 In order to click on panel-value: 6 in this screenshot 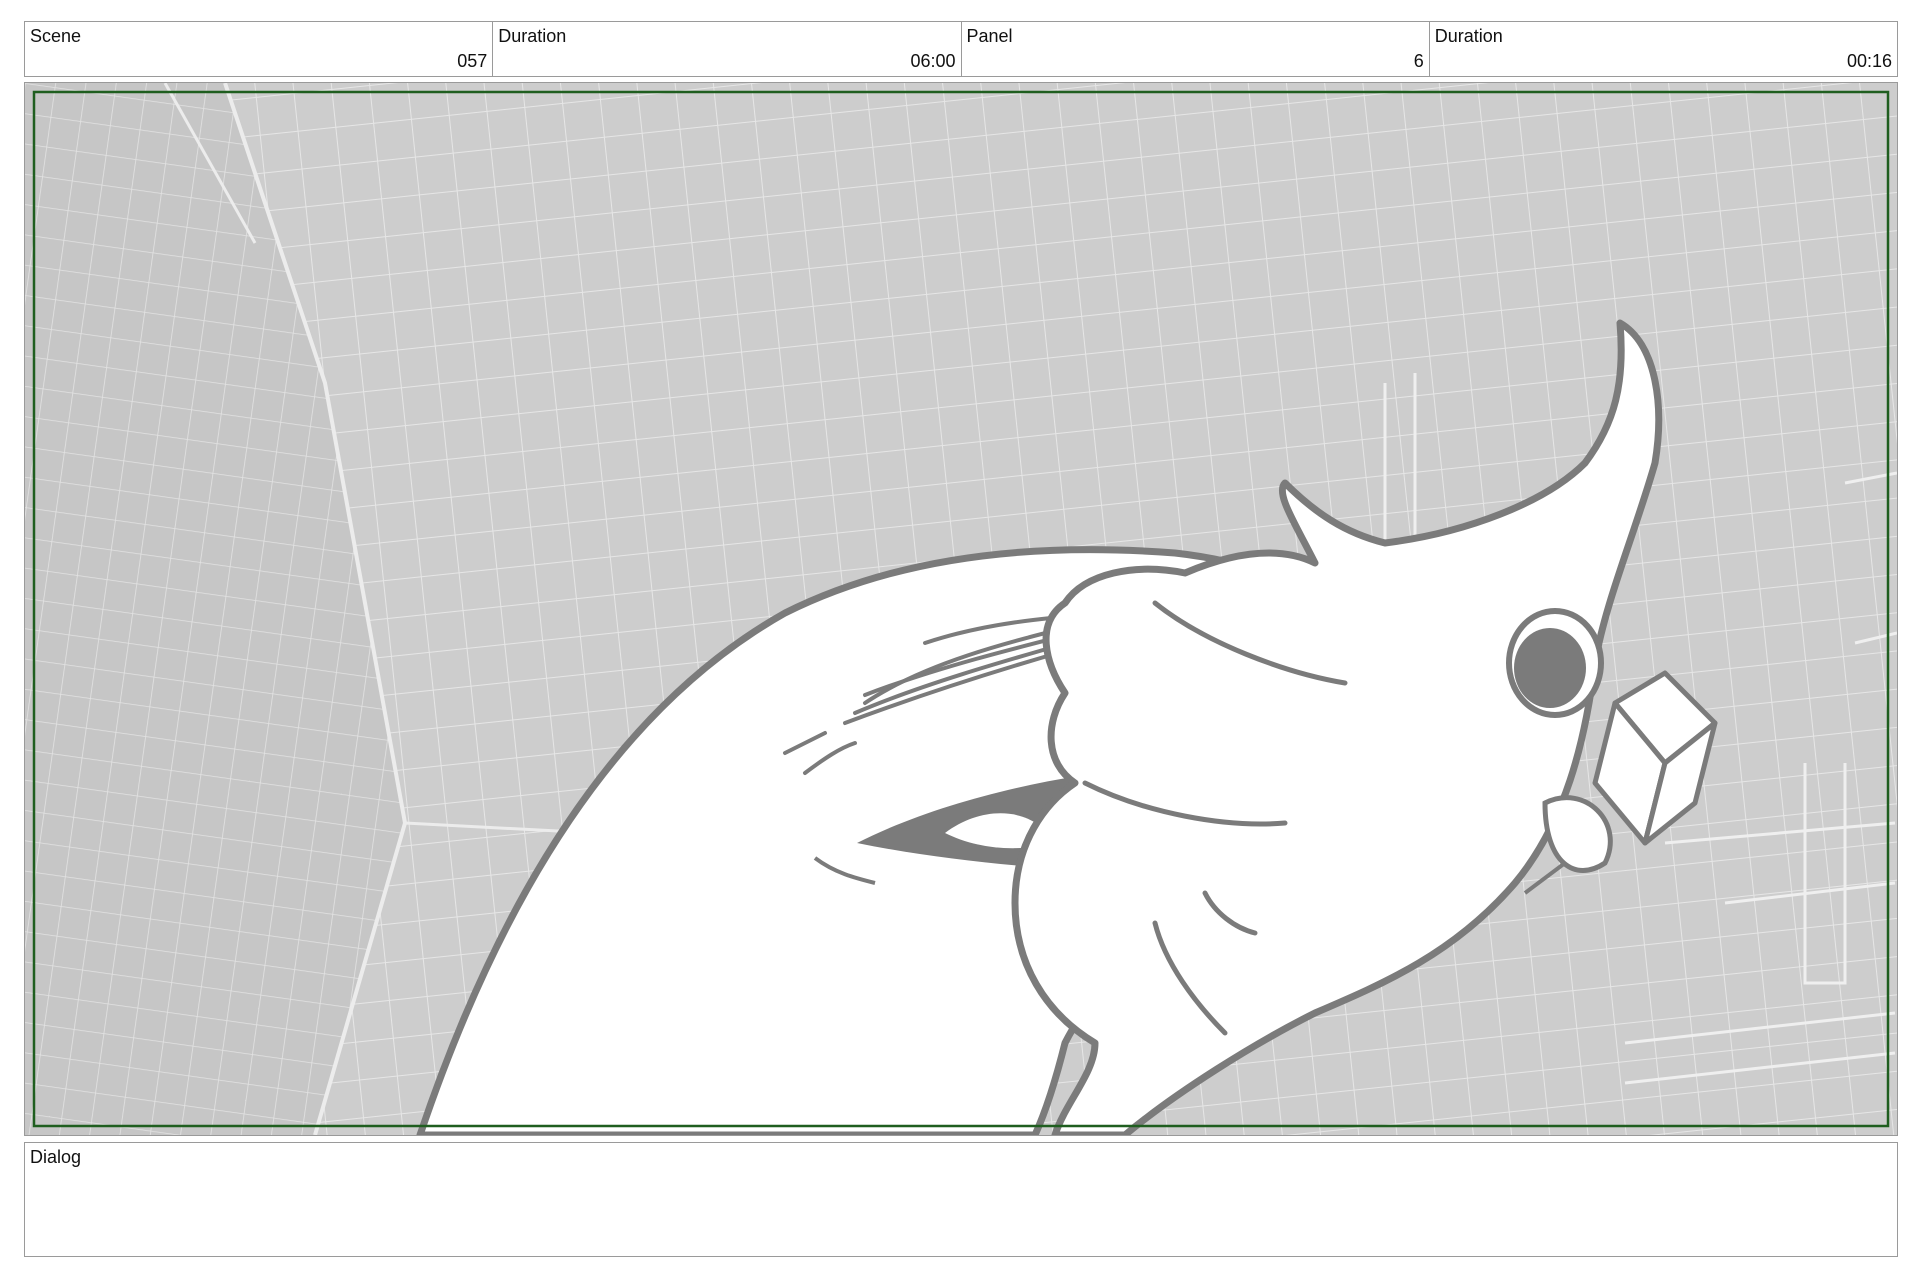, I will do `click(1418, 61)`.